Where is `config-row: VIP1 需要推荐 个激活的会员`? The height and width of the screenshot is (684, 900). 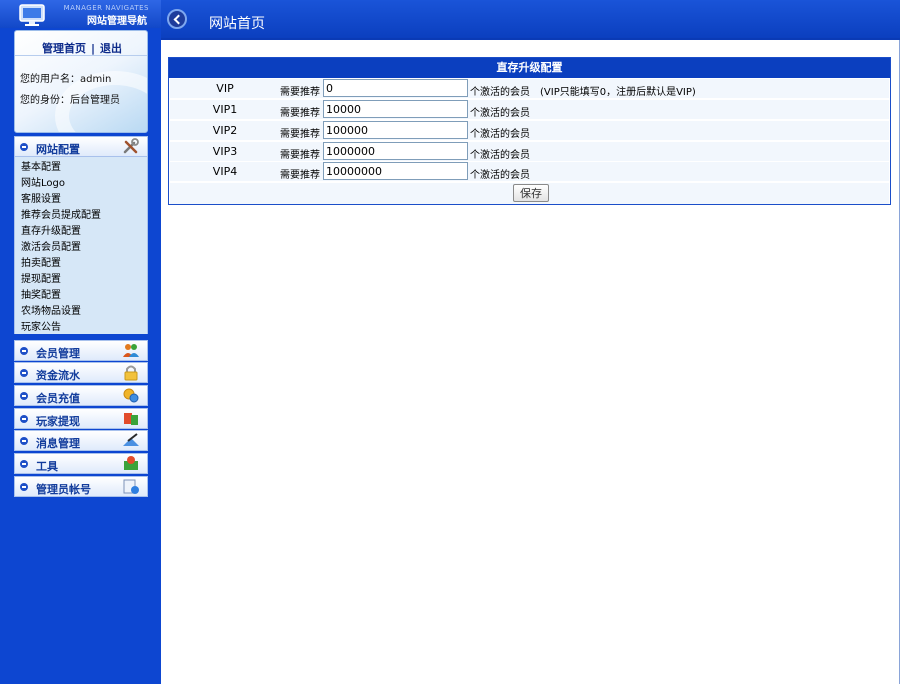
config-row: VIP1 需要推荐 个激活的会员 is located at coordinates (529, 110).